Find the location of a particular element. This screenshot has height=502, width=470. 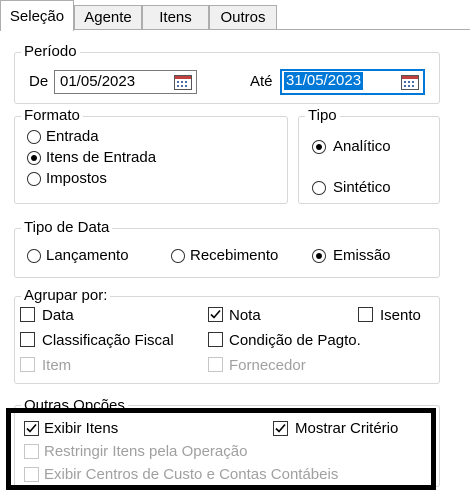

tab-label: Agente is located at coordinates (108, 17).